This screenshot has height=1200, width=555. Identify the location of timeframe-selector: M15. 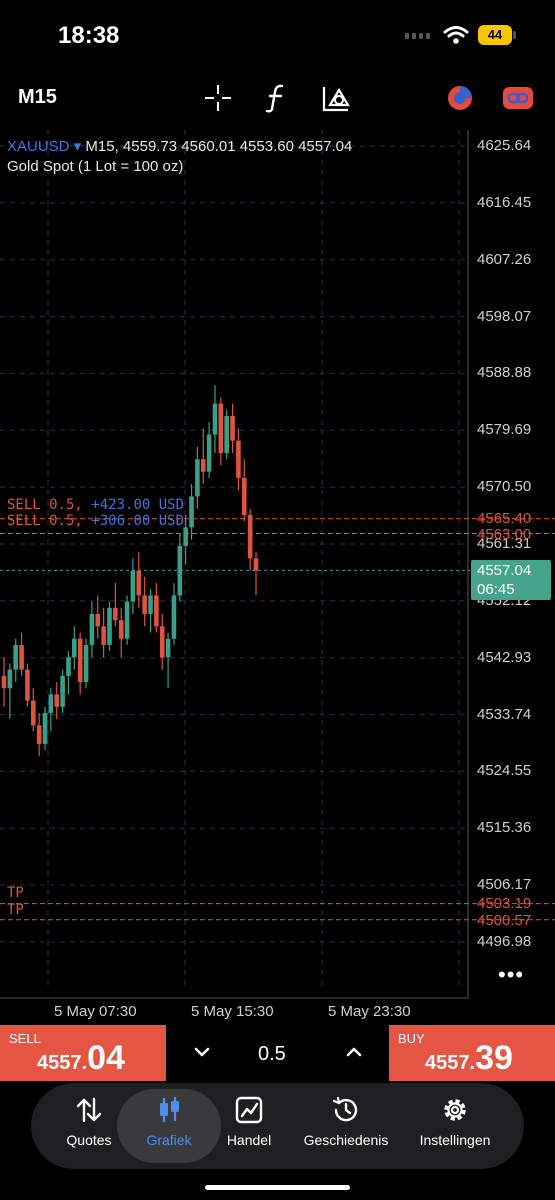
(37, 97).